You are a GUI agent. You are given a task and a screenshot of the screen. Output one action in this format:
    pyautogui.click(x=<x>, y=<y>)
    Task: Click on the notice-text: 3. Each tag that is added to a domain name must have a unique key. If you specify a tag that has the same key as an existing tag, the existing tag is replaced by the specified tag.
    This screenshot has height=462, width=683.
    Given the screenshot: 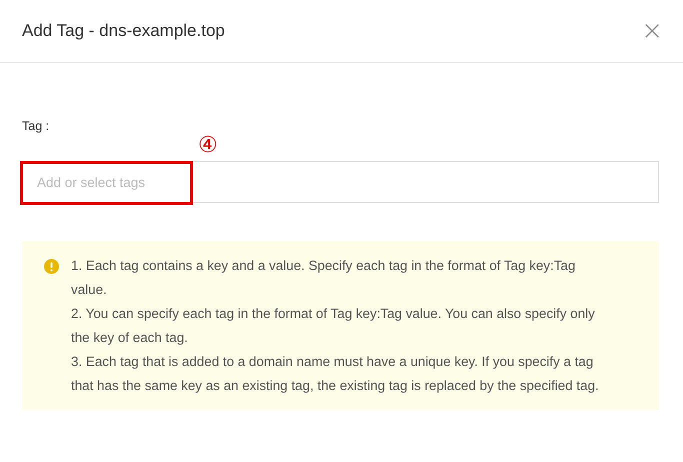 What is the action you would take?
    pyautogui.click(x=335, y=374)
    